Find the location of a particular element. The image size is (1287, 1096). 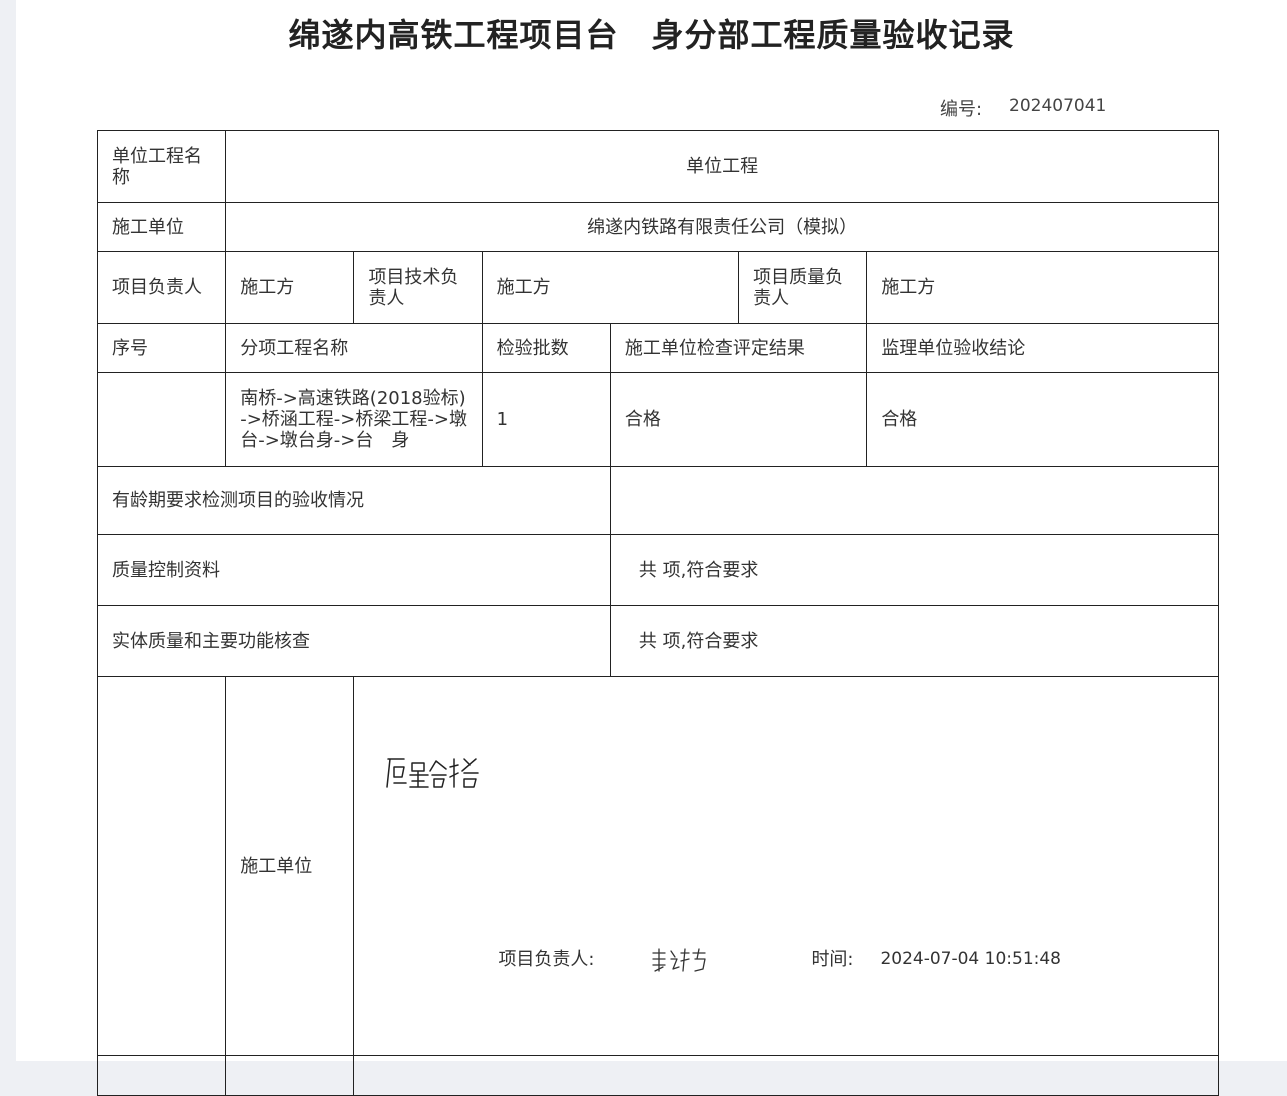

tech-lead-label: 项目技术负责人 is located at coordinates (418, 287).